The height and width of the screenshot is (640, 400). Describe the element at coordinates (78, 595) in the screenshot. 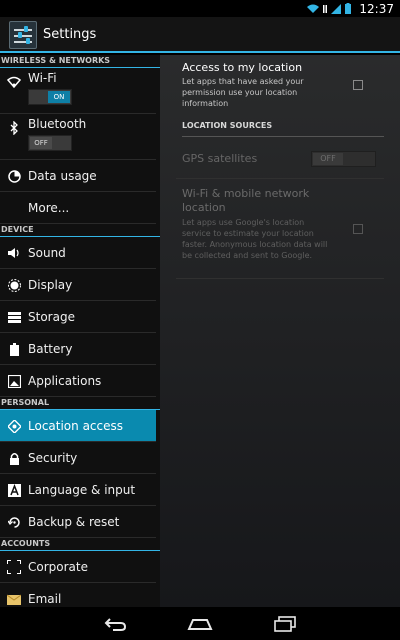

I see `sidebar-item-email: Email` at that location.